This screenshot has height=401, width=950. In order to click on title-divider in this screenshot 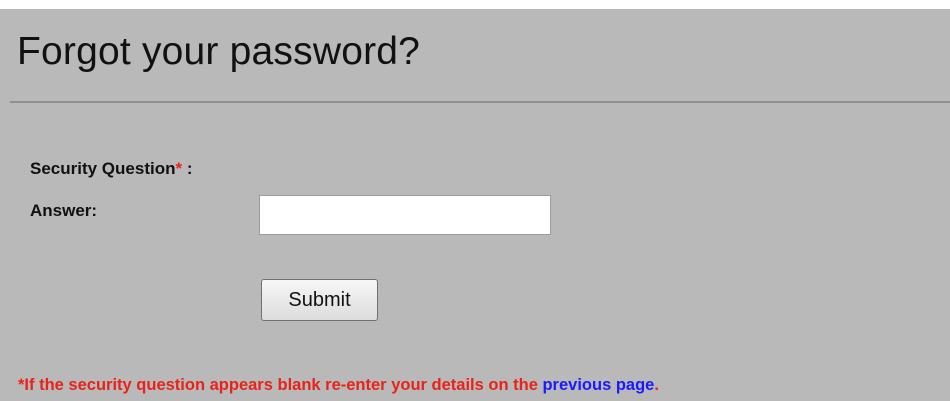, I will do `click(480, 102)`.